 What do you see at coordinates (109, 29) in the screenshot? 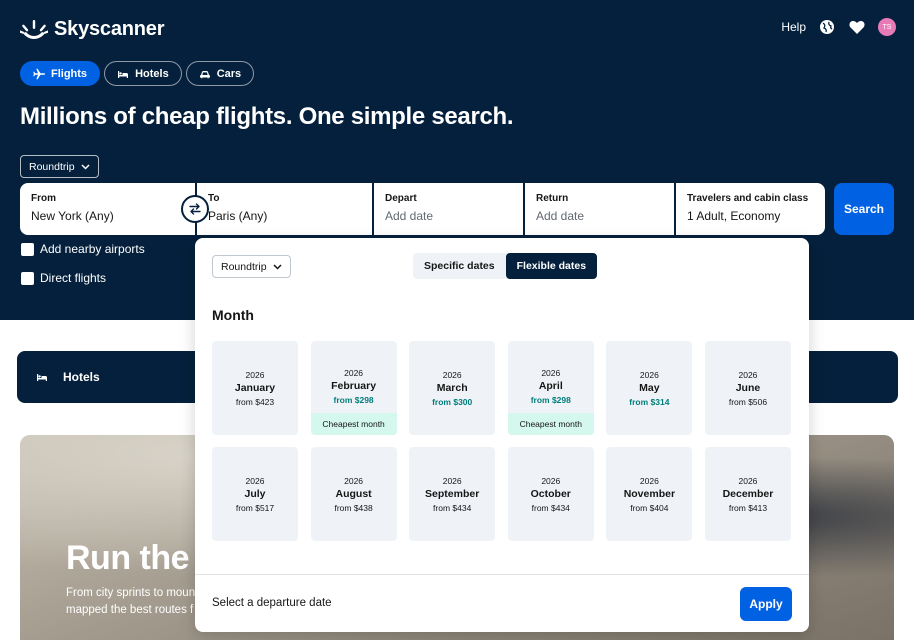
I see `brand-name: Skyscanner` at bounding box center [109, 29].